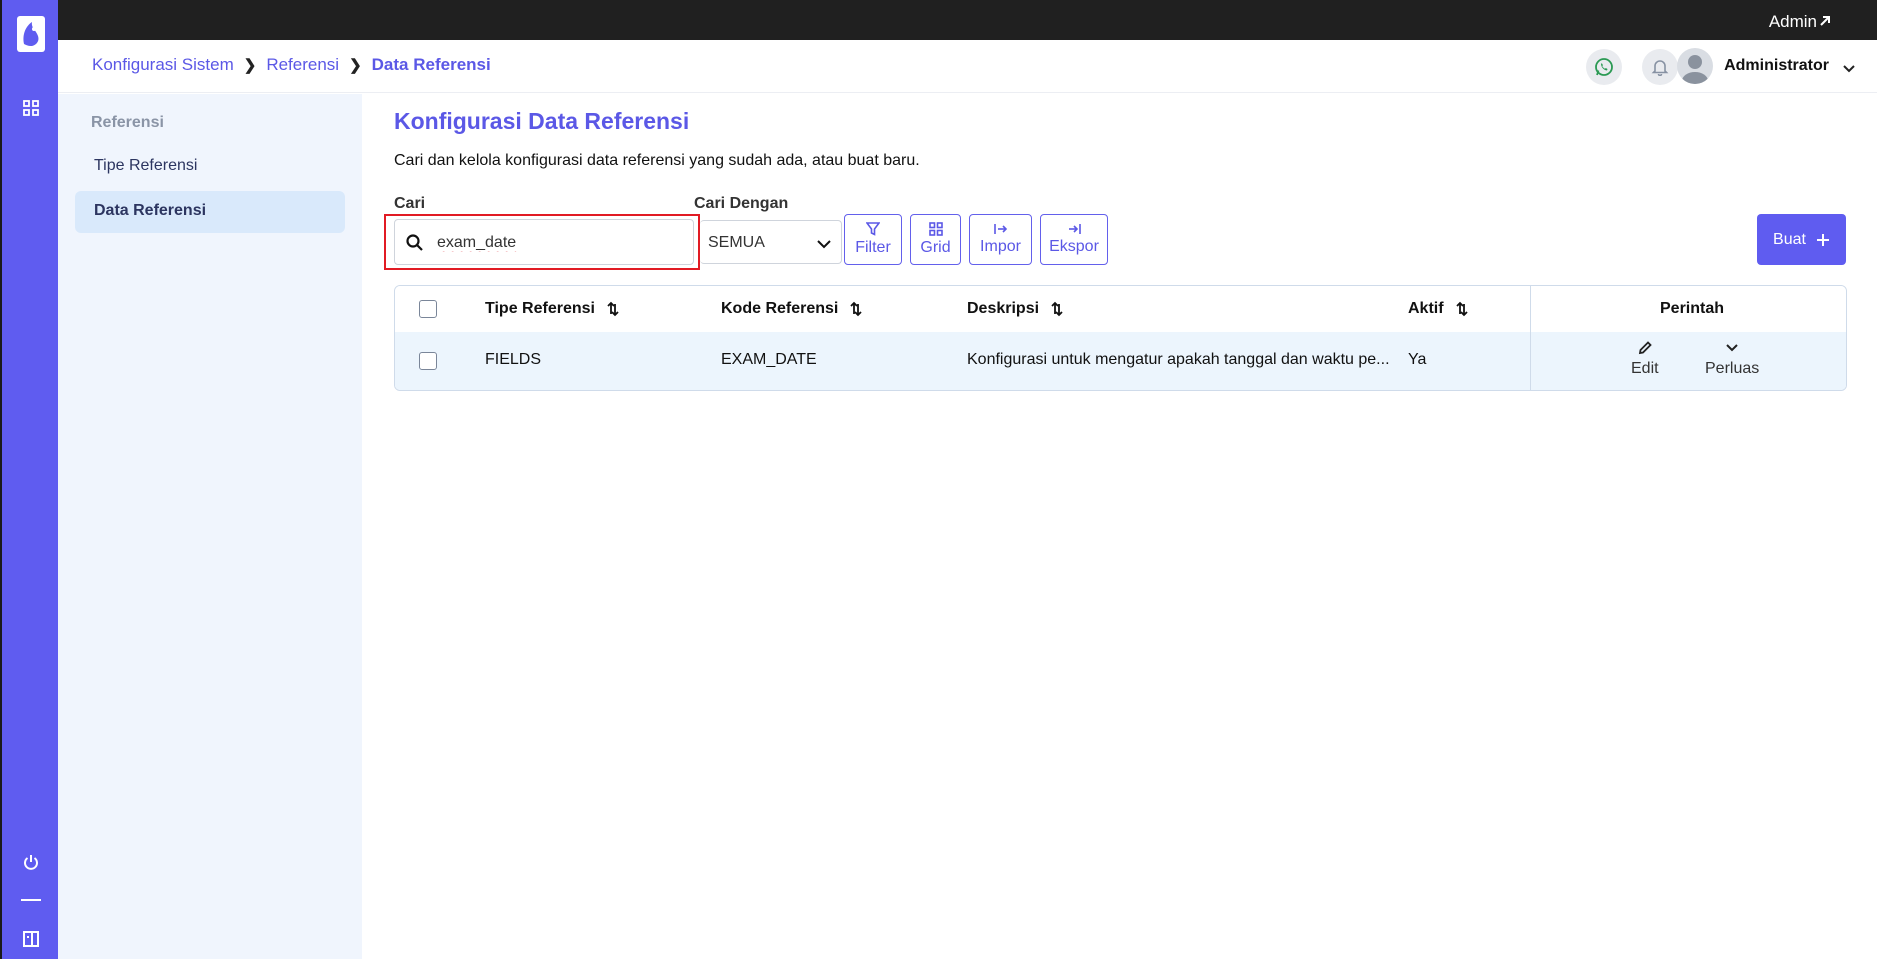 Image resolution: width=1877 pixels, height=959 pixels. I want to click on column-header-deskripsi: Deskripsi, so click(1015, 309).